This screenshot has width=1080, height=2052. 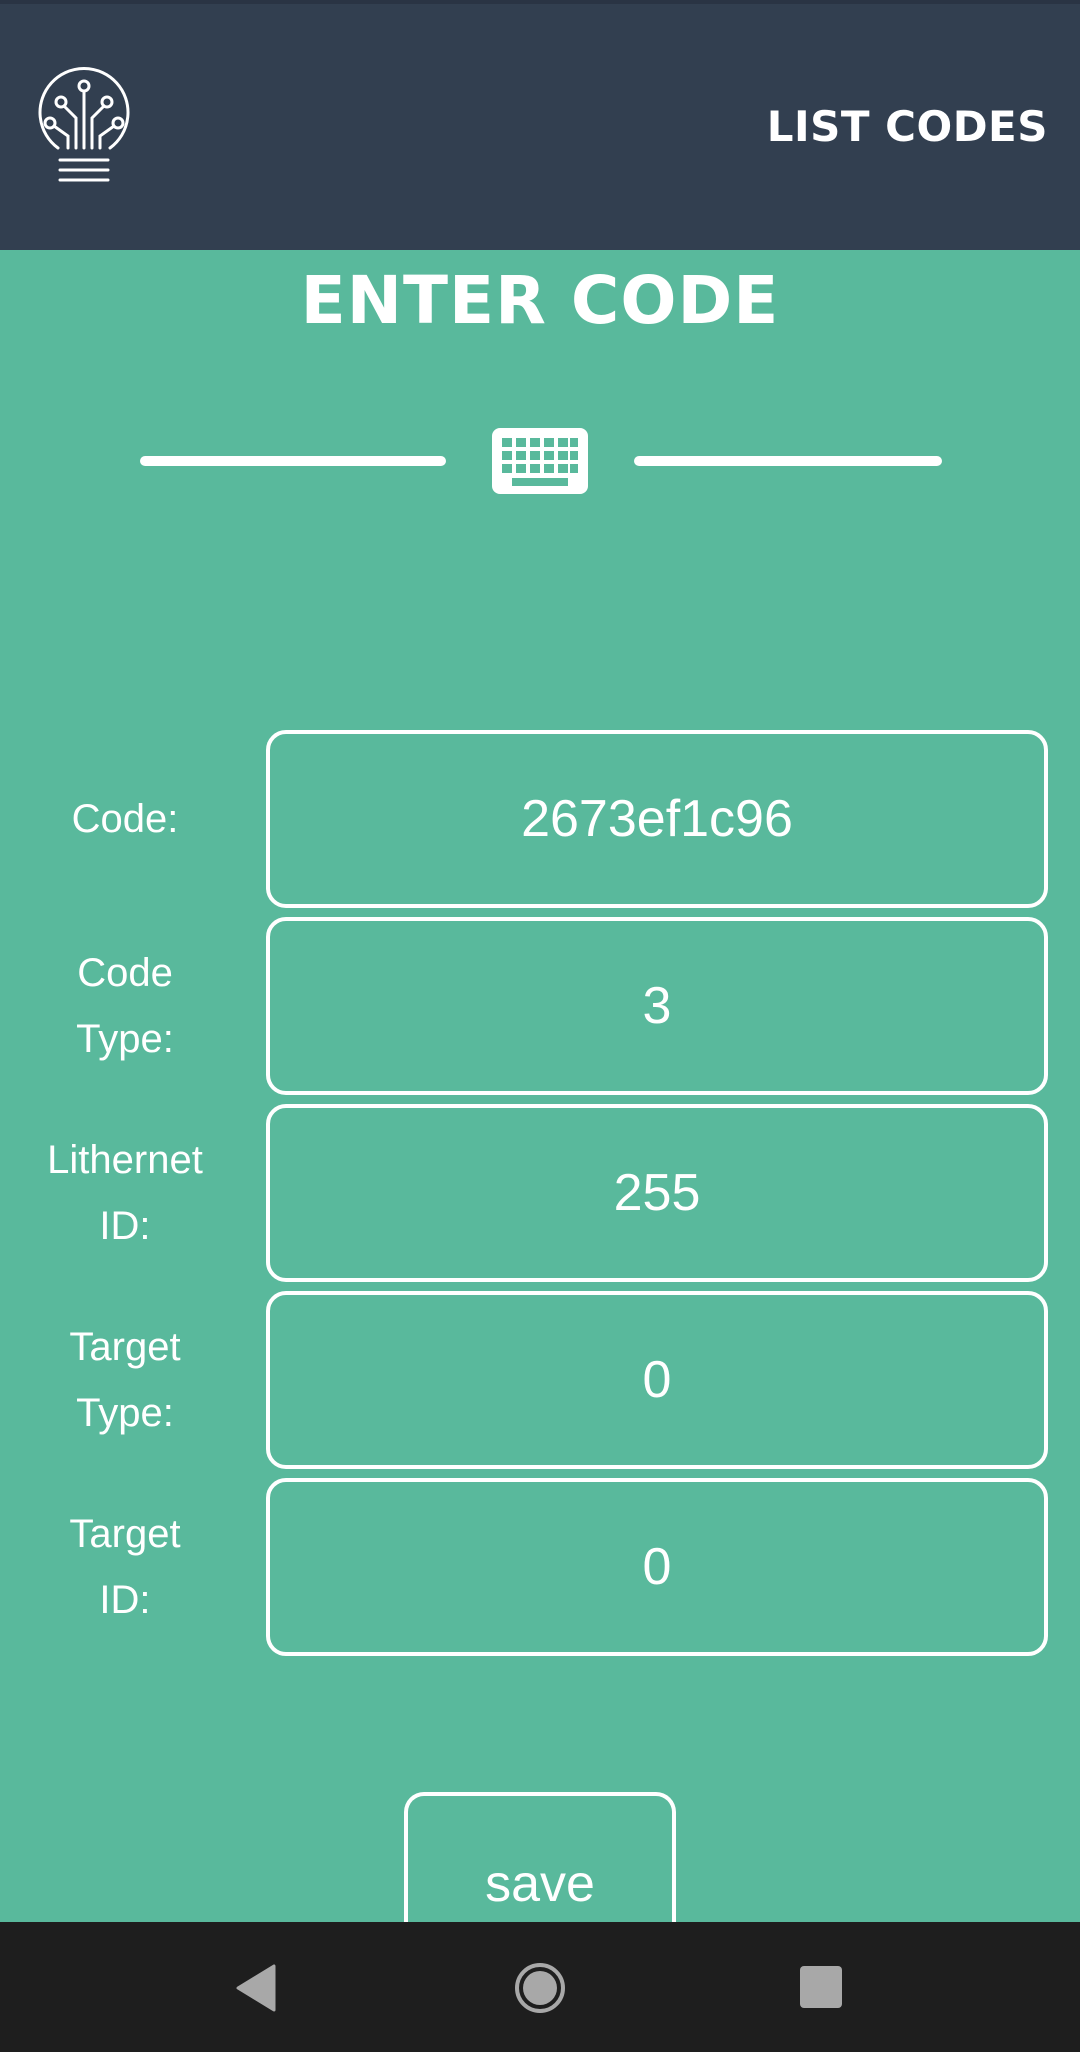 I want to click on keyboard-icon, so click(x=540, y=461).